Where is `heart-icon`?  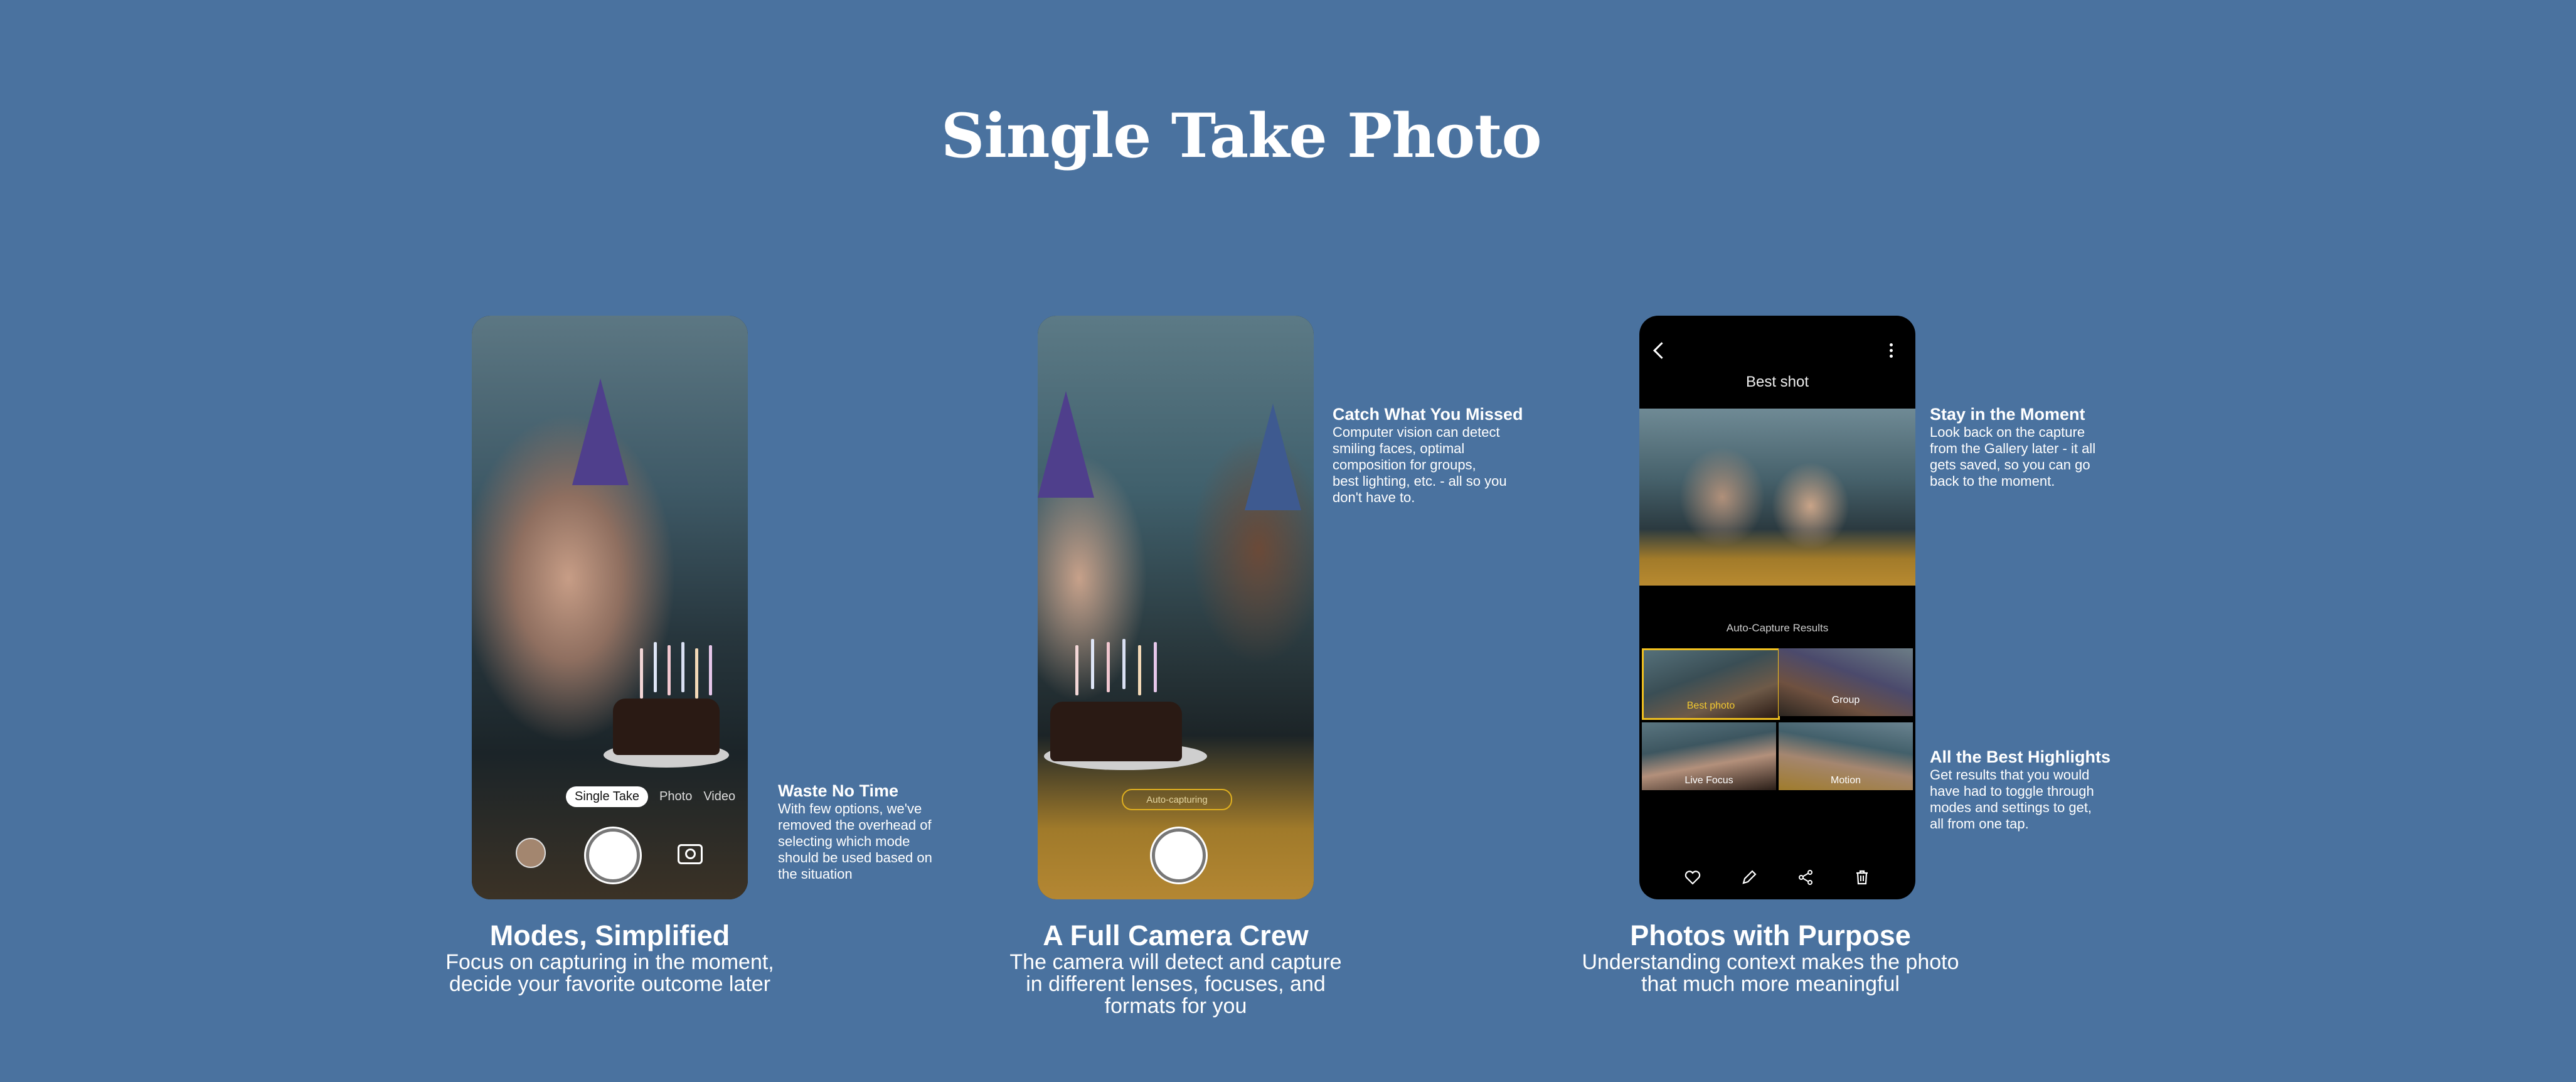 heart-icon is located at coordinates (1692, 878).